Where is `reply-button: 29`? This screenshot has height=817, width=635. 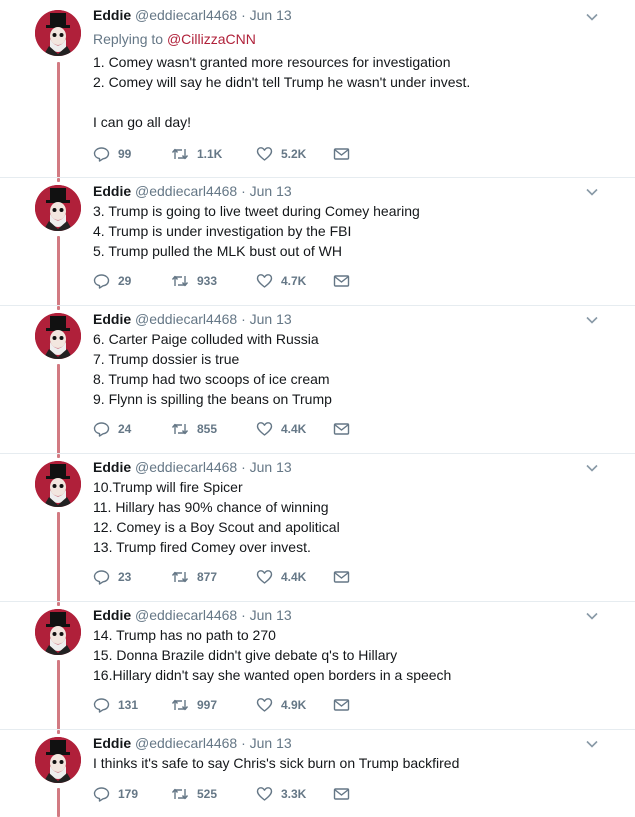
reply-button: 29 is located at coordinates (112, 281).